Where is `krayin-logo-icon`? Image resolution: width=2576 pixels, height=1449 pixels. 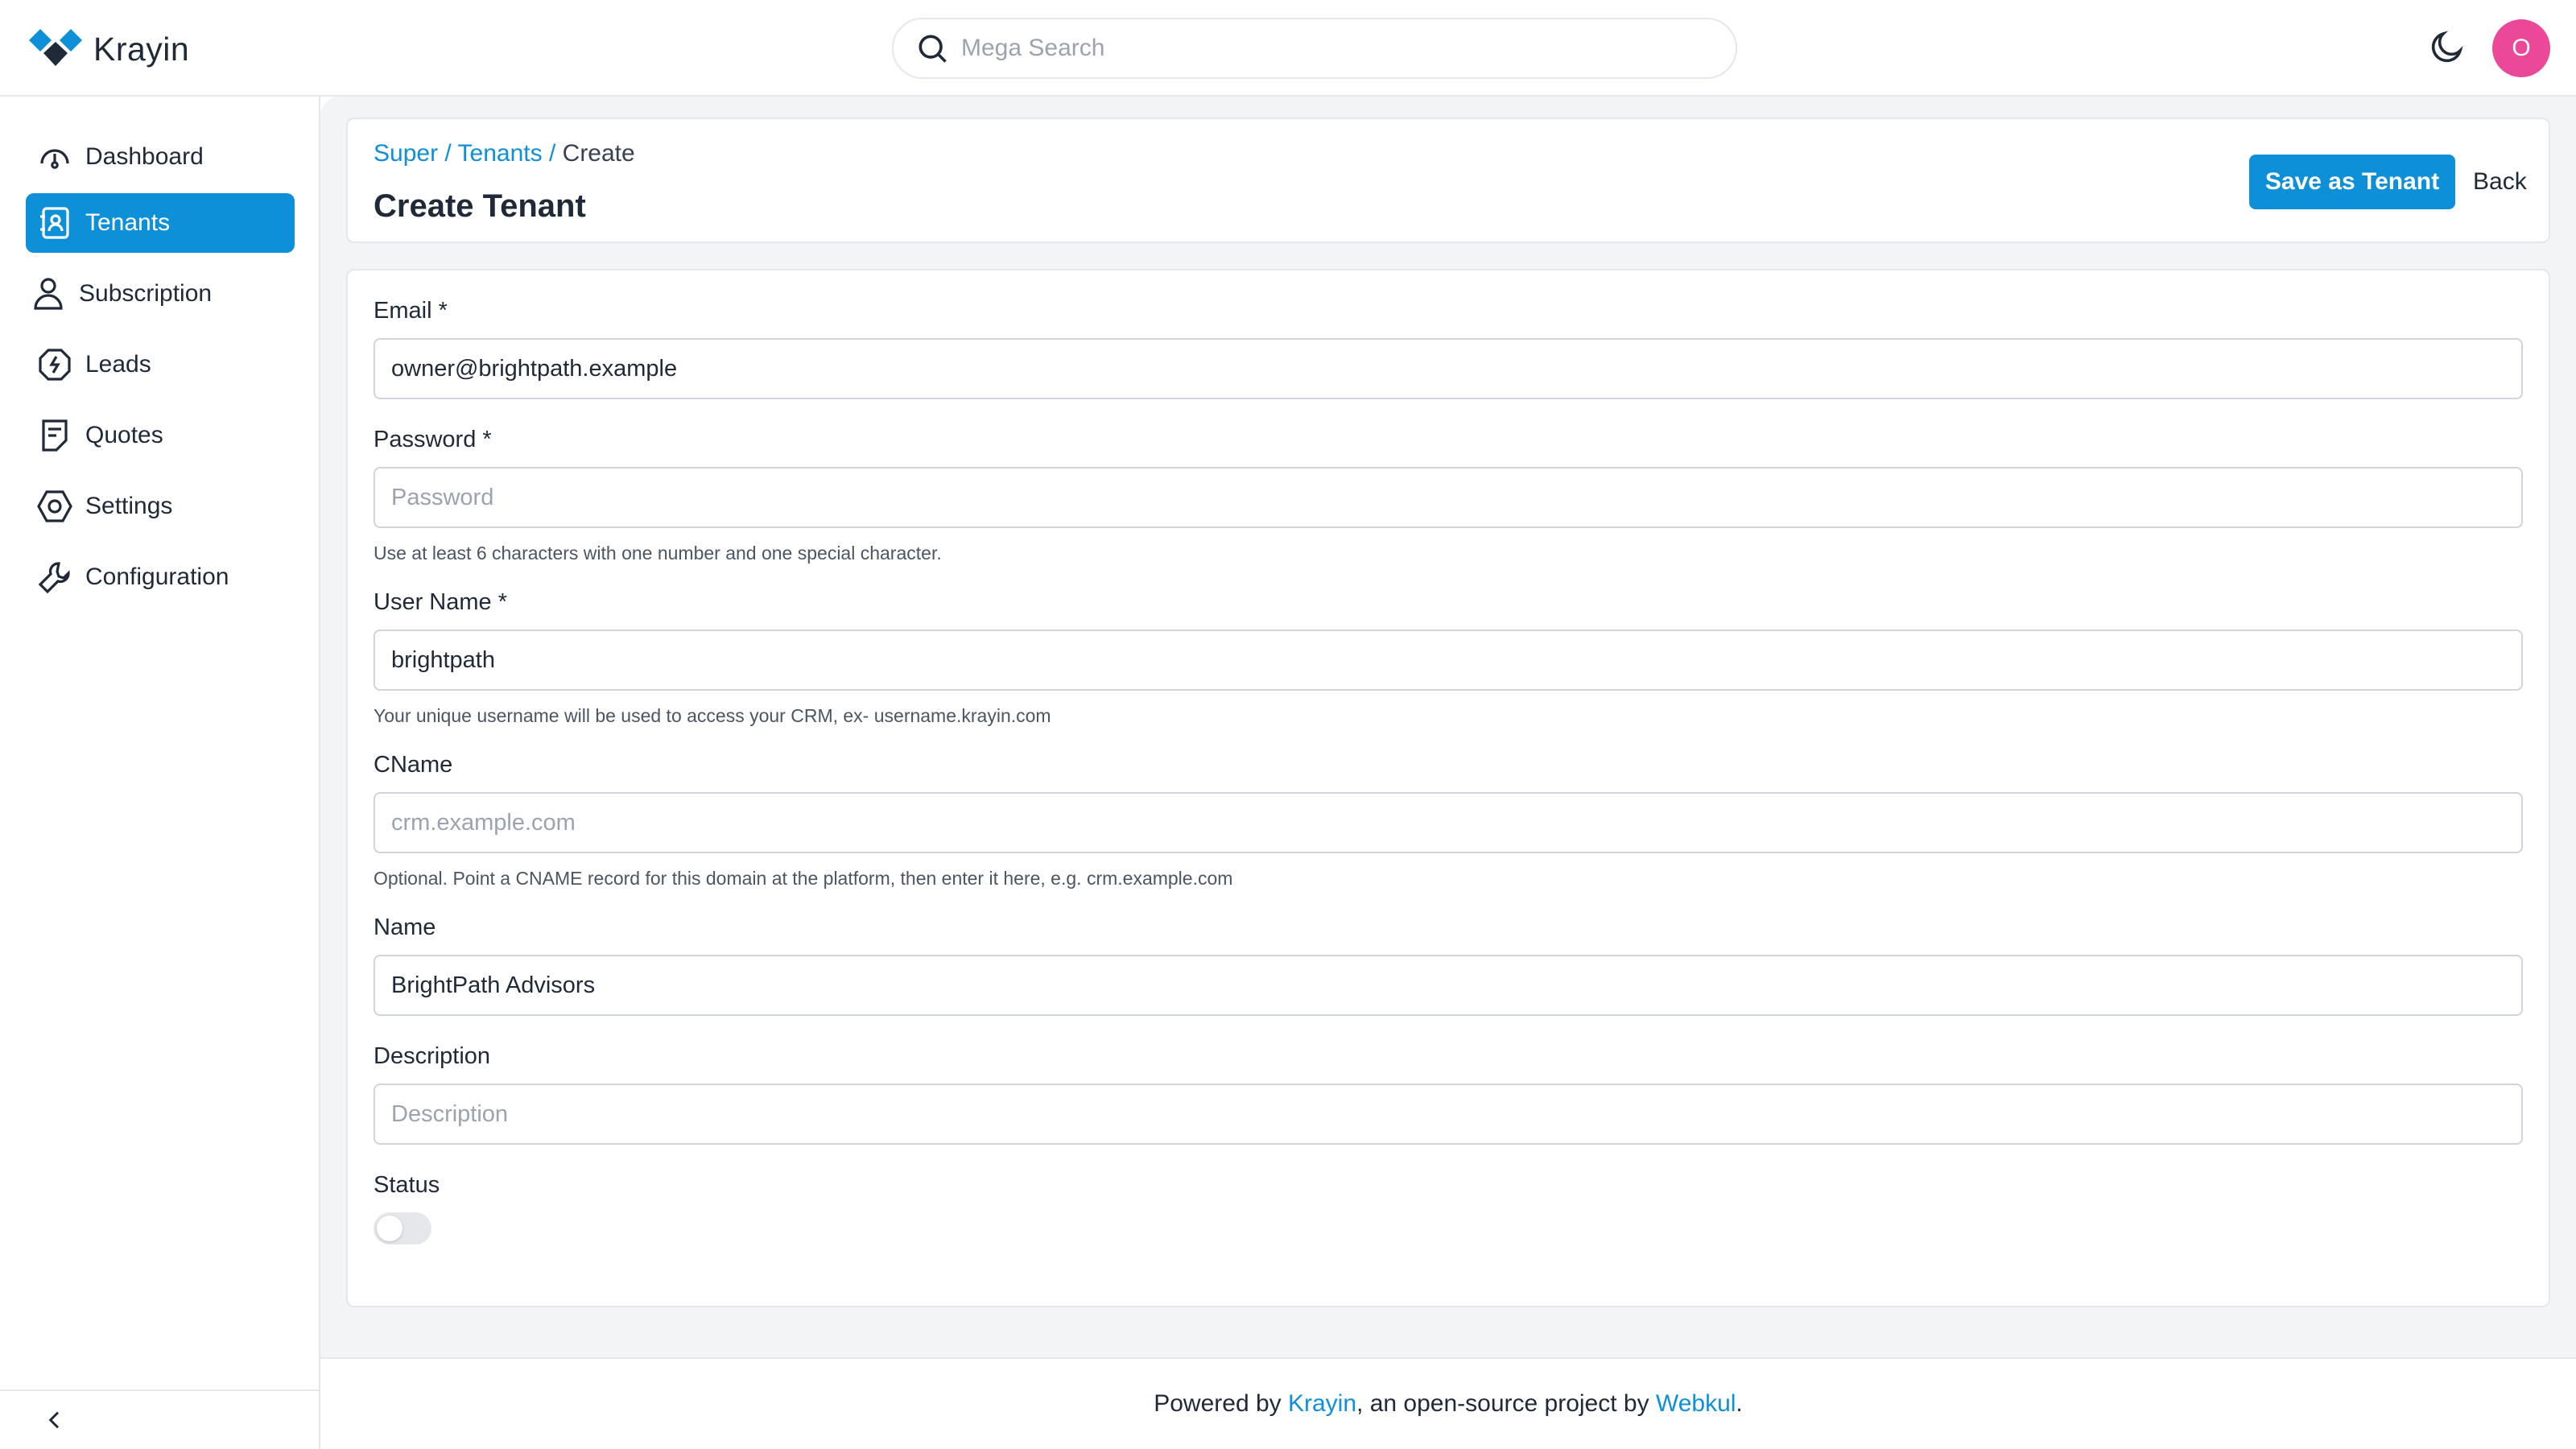
krayin-logo-icon is located at coordinates (55, 47).